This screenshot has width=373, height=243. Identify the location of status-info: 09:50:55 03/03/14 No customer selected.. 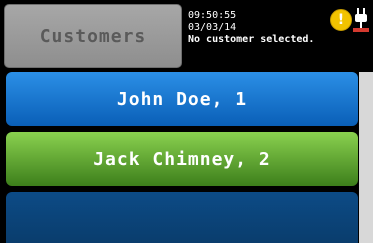
(251, 28).